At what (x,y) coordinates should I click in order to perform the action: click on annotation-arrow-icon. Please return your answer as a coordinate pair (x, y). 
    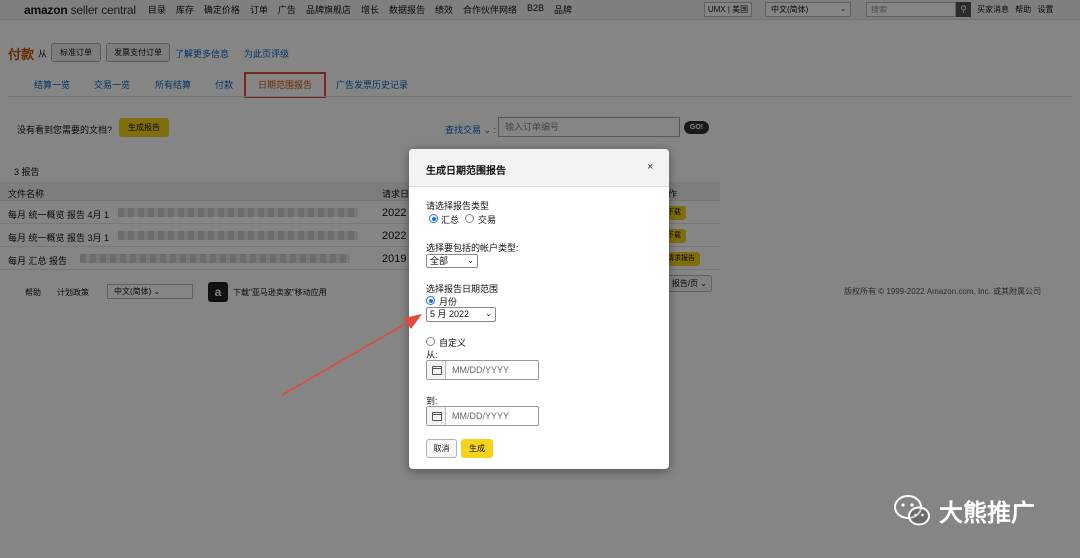
    Looking at the image, I should click on (351, 355).